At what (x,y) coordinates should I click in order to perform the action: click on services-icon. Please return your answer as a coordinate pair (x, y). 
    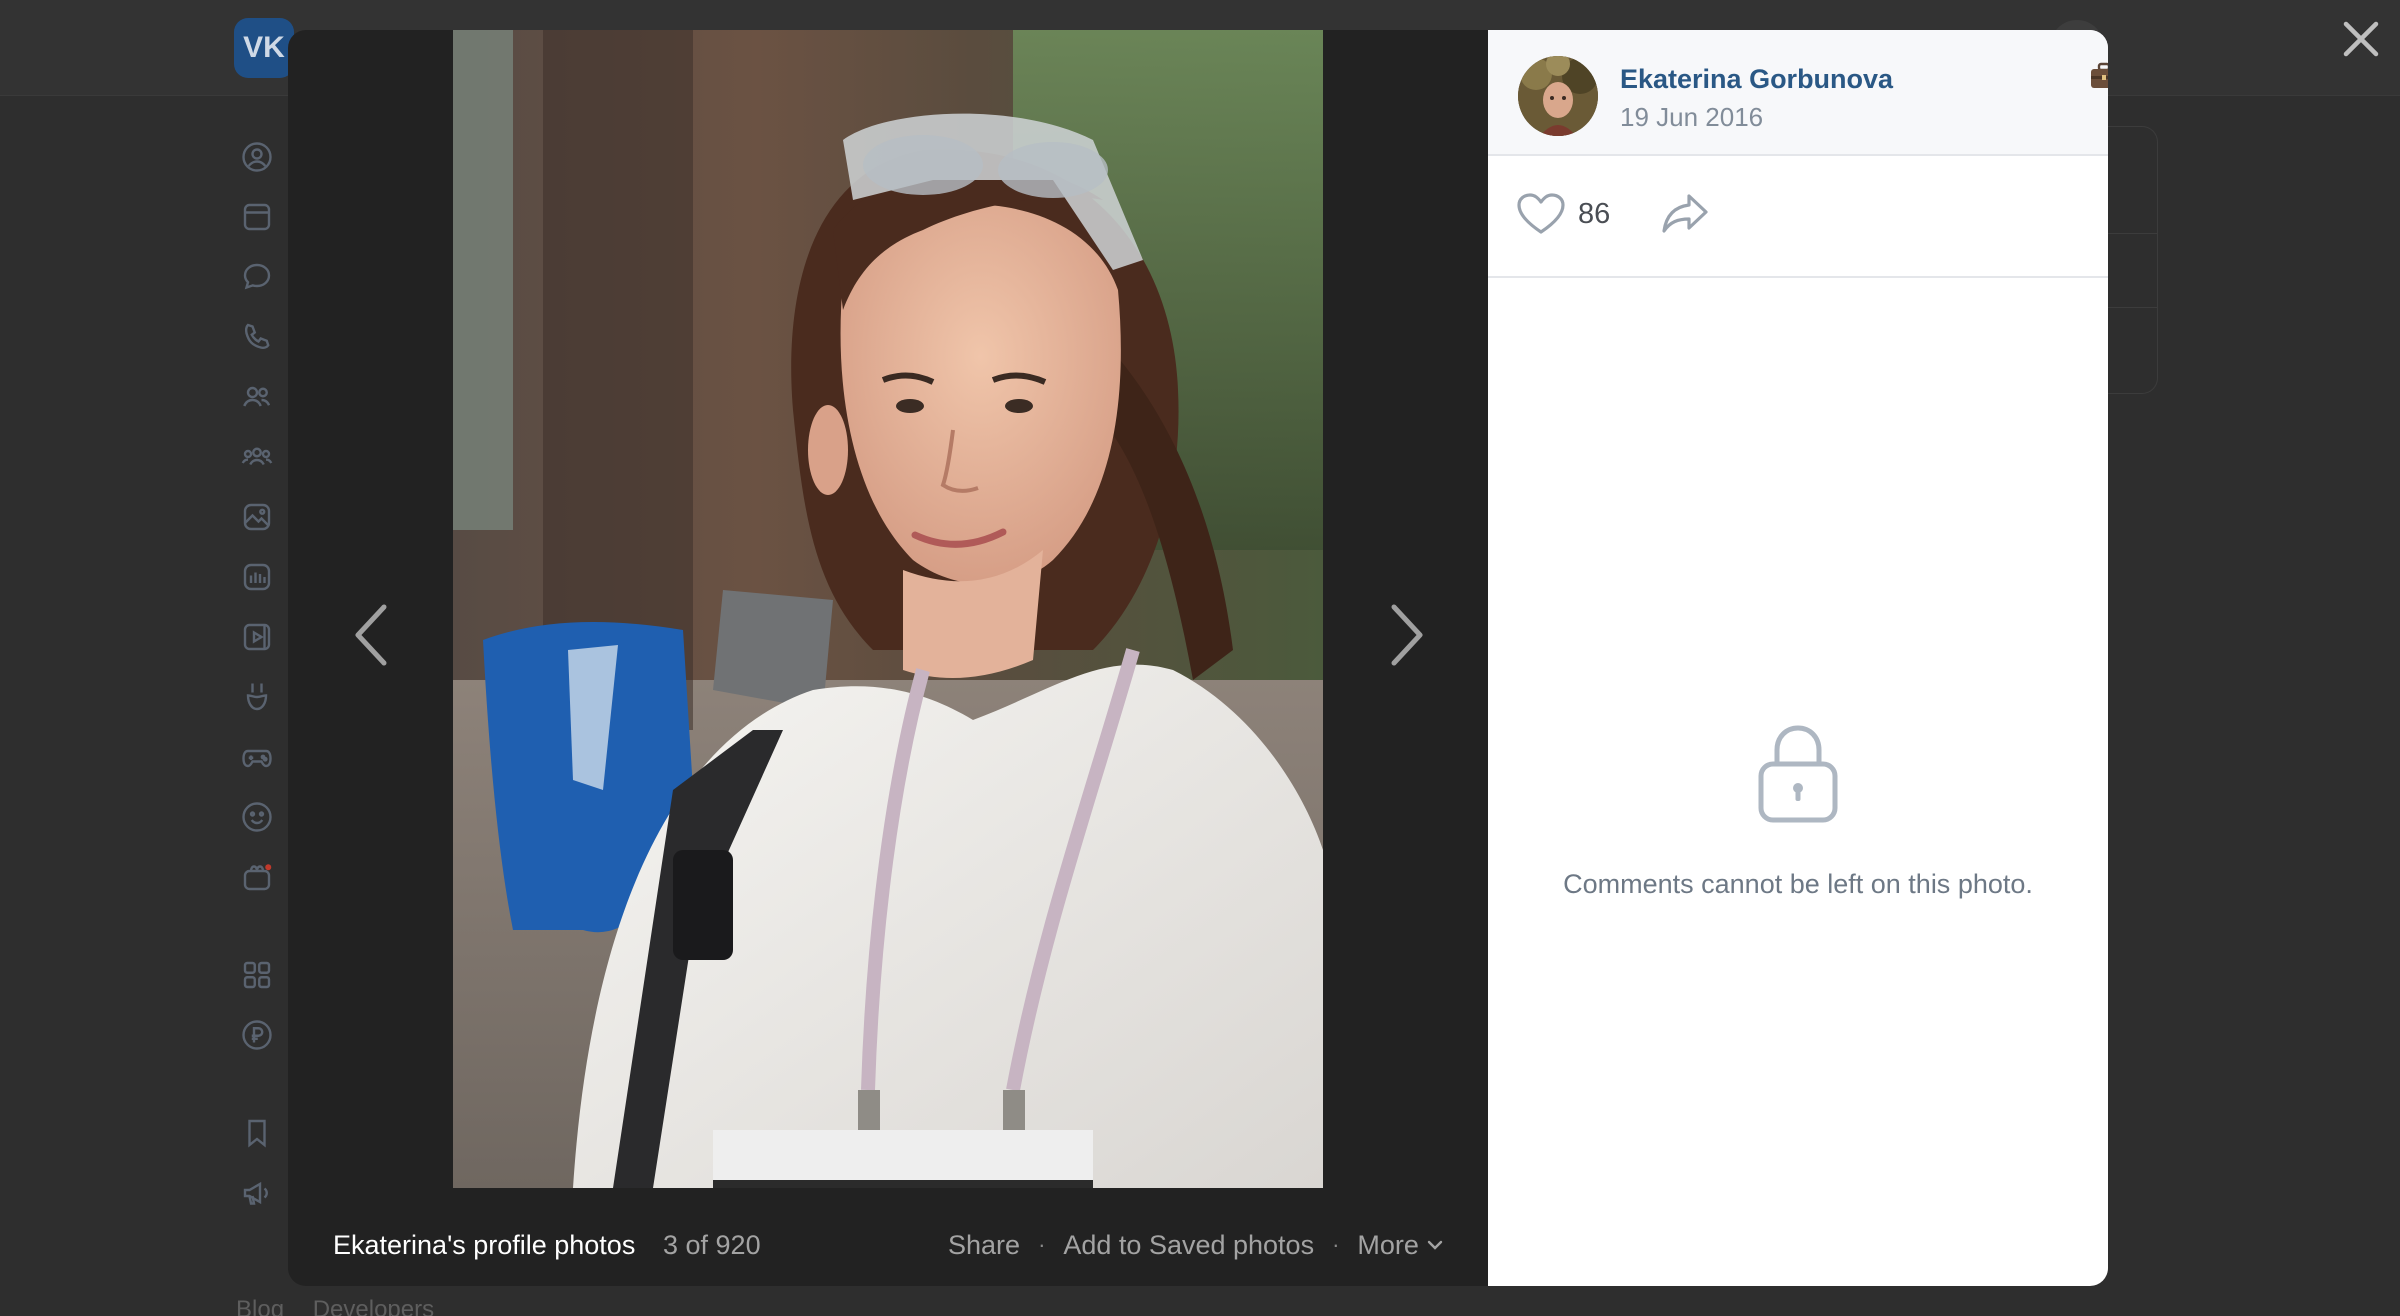
    Looking at the image, I should click on (257, 975).